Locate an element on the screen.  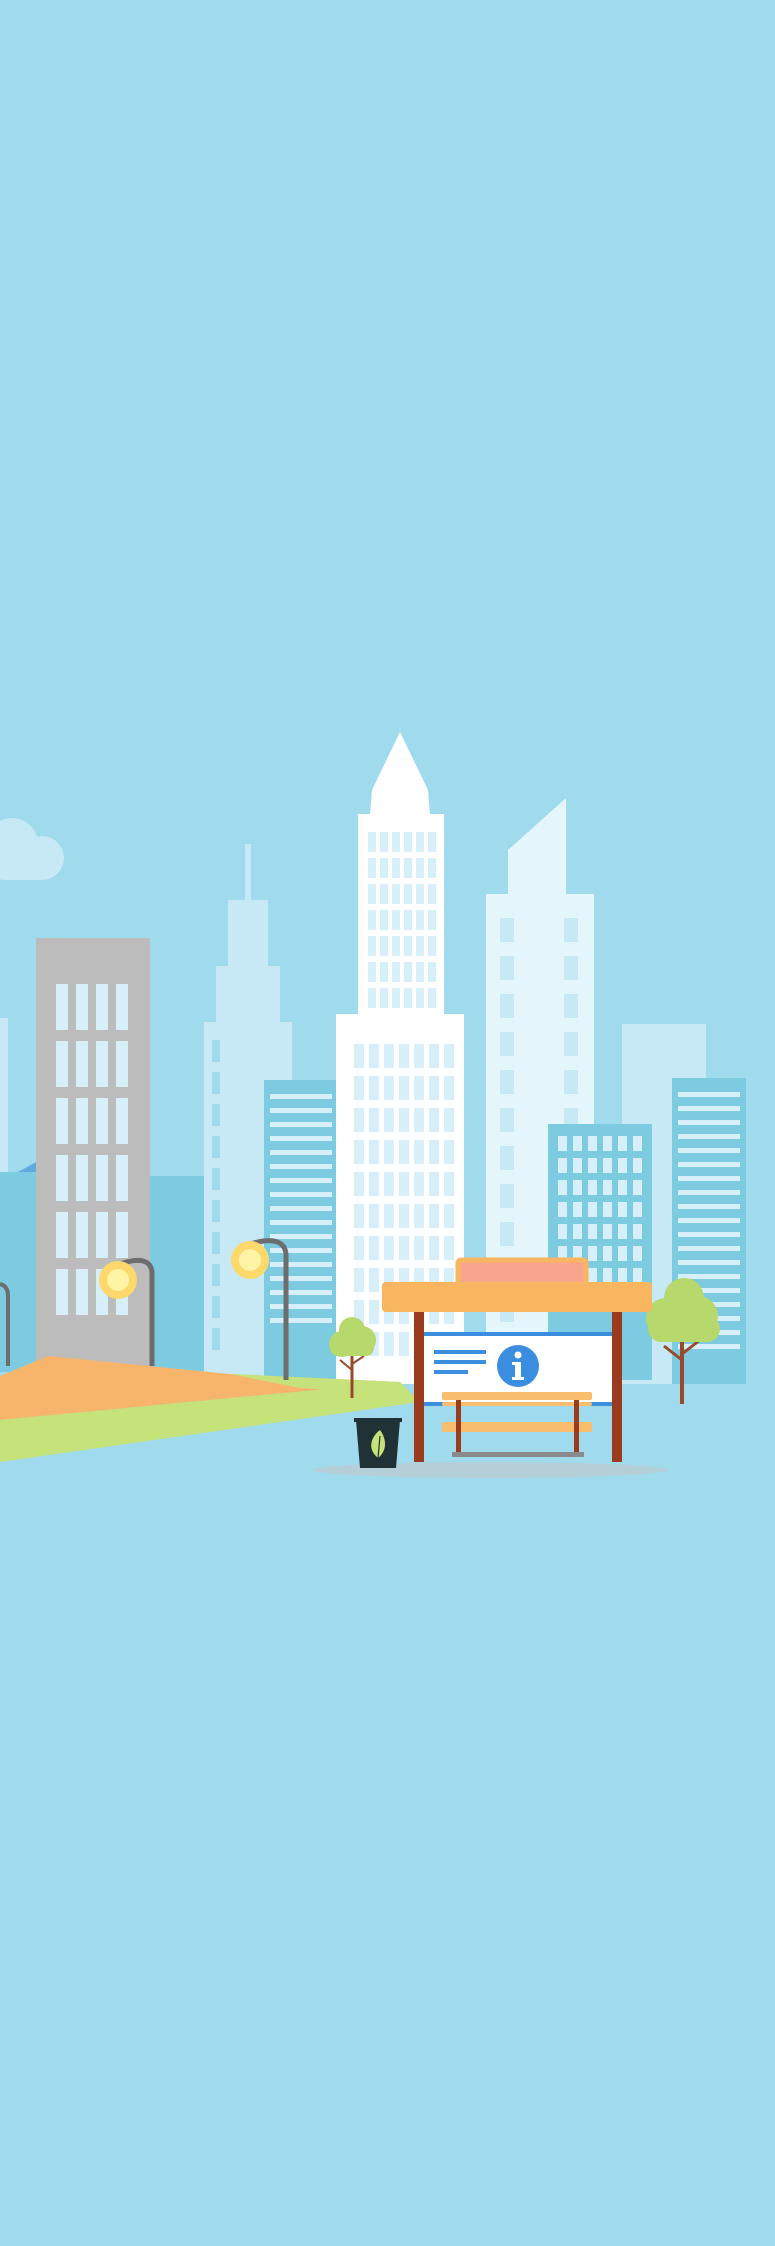
trash-bin is located at coordinates (378, 1443).